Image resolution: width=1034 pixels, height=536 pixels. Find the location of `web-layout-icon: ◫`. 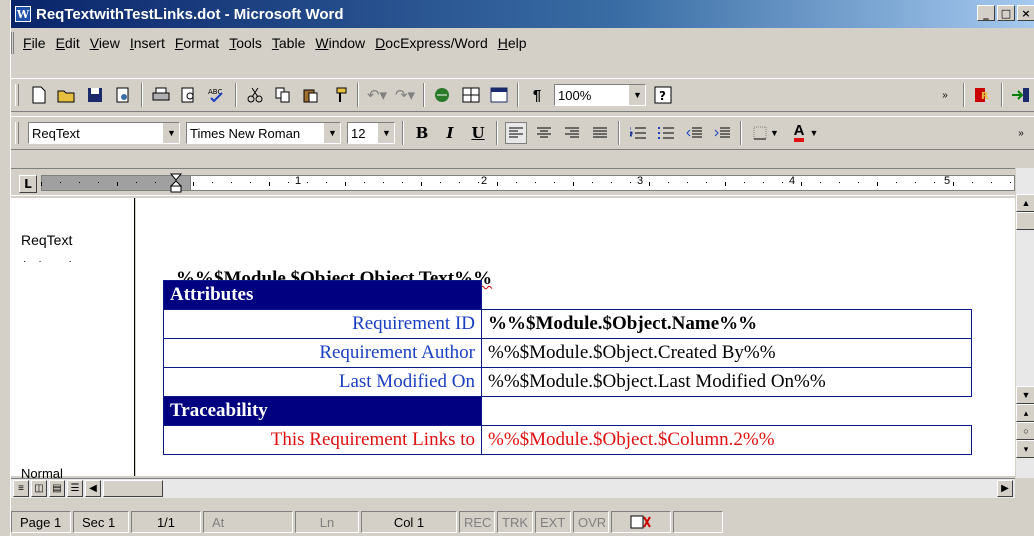

web-layout-icon: ◫ is located at coordinates (39, 488).